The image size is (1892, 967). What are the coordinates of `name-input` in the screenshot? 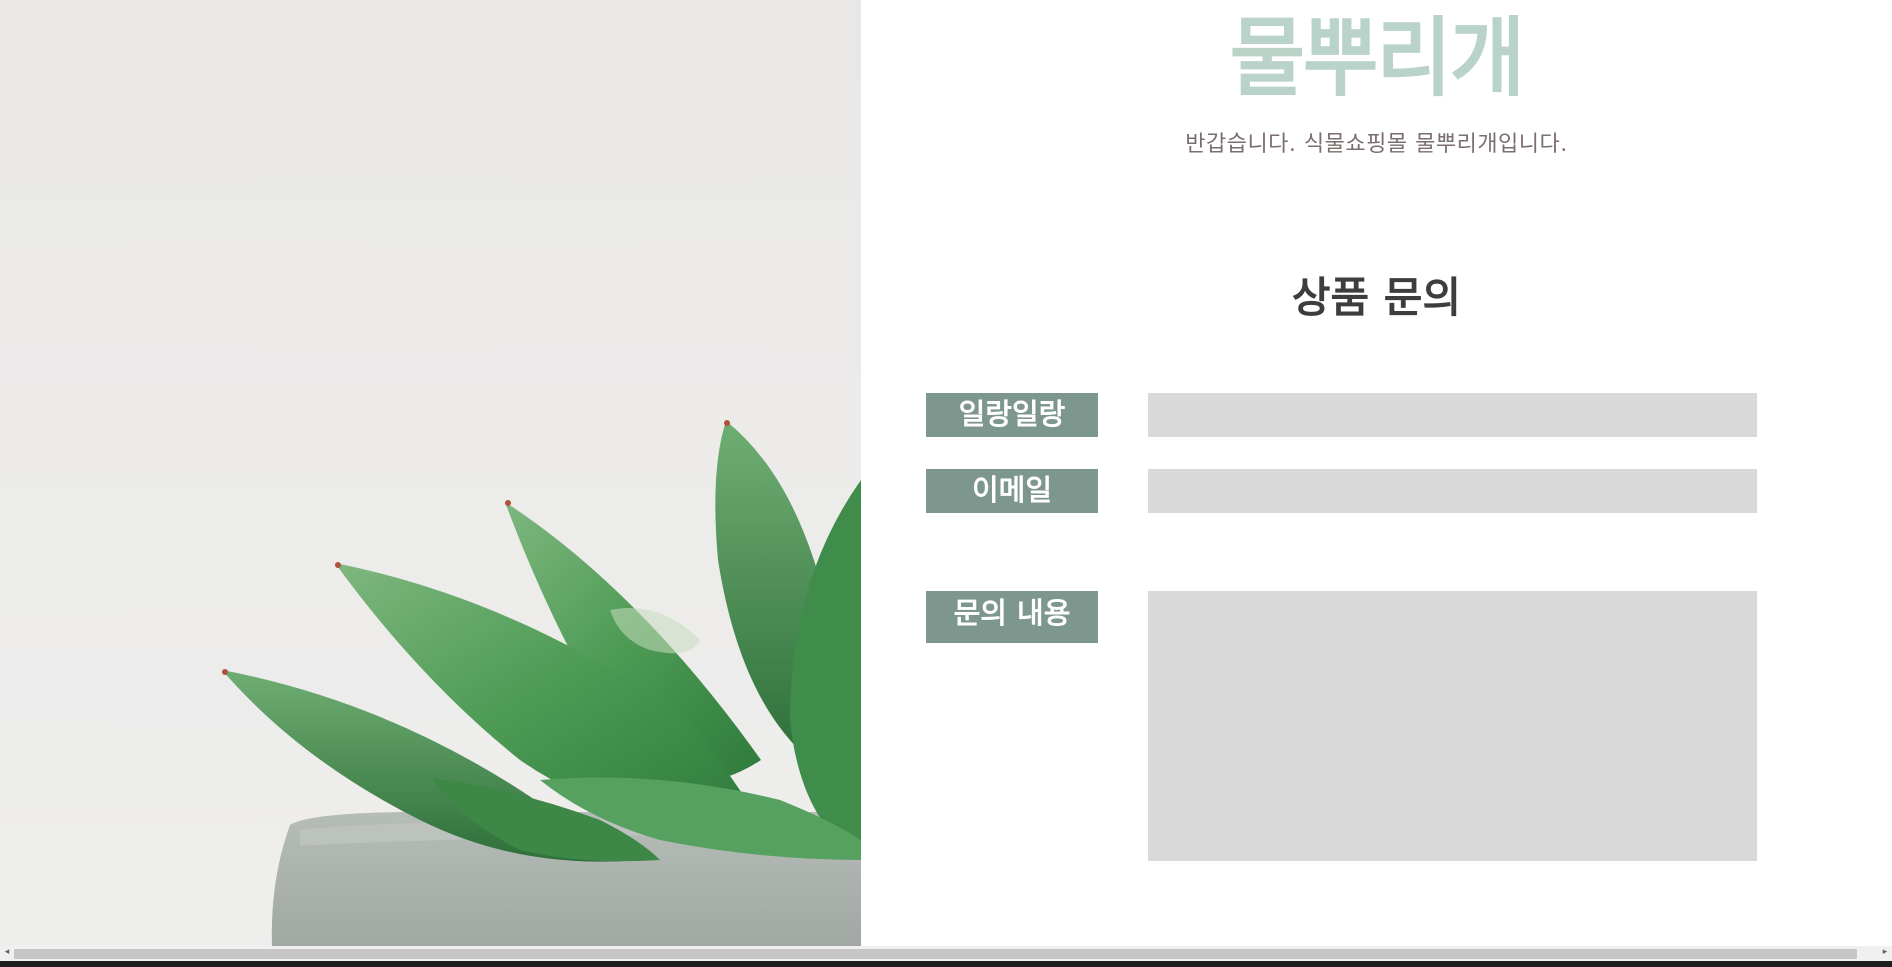 It's located at (1452, 415).